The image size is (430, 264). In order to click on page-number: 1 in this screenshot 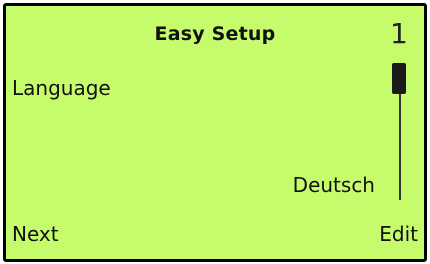, I will do `click(399, 33)`.